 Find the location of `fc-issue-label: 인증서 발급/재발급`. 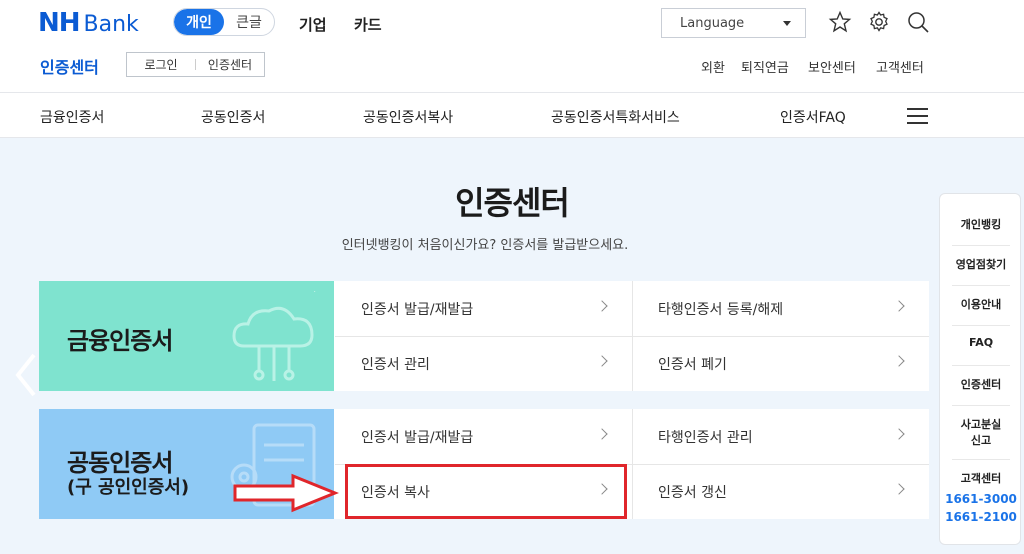

fc-issue-label: 인증서 발급/재발급 is located at coordinates (417, 309).